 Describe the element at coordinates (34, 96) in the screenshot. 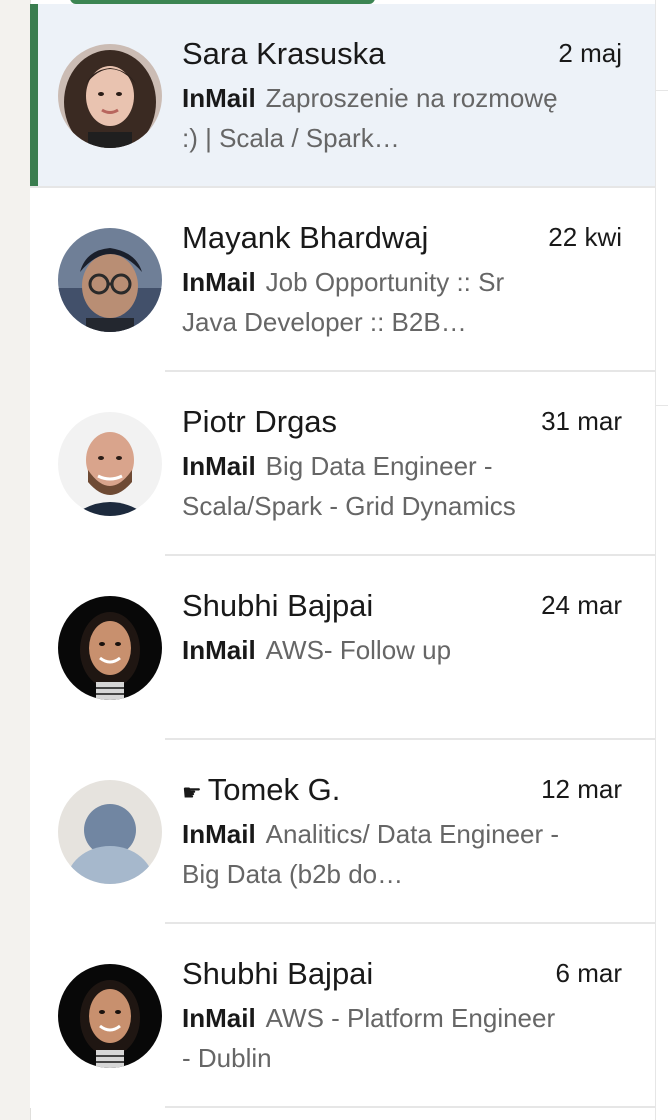

I see `active-indicator` at that location.